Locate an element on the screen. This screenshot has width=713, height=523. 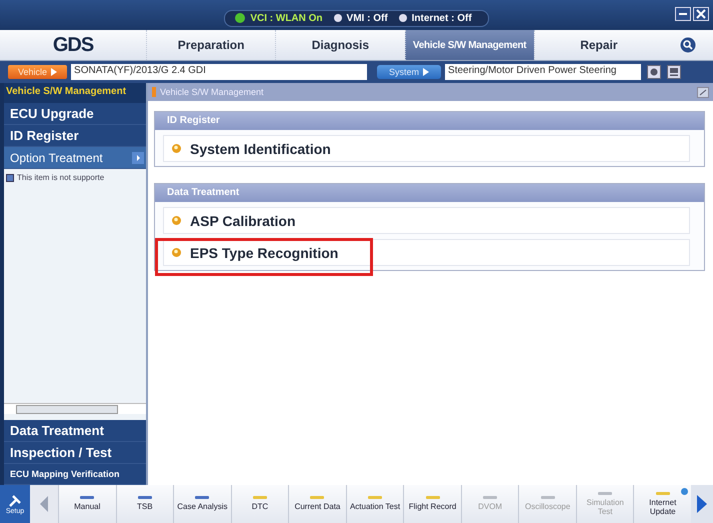
toolbar-button: Case Analysis is located at coordinates (202, 504).